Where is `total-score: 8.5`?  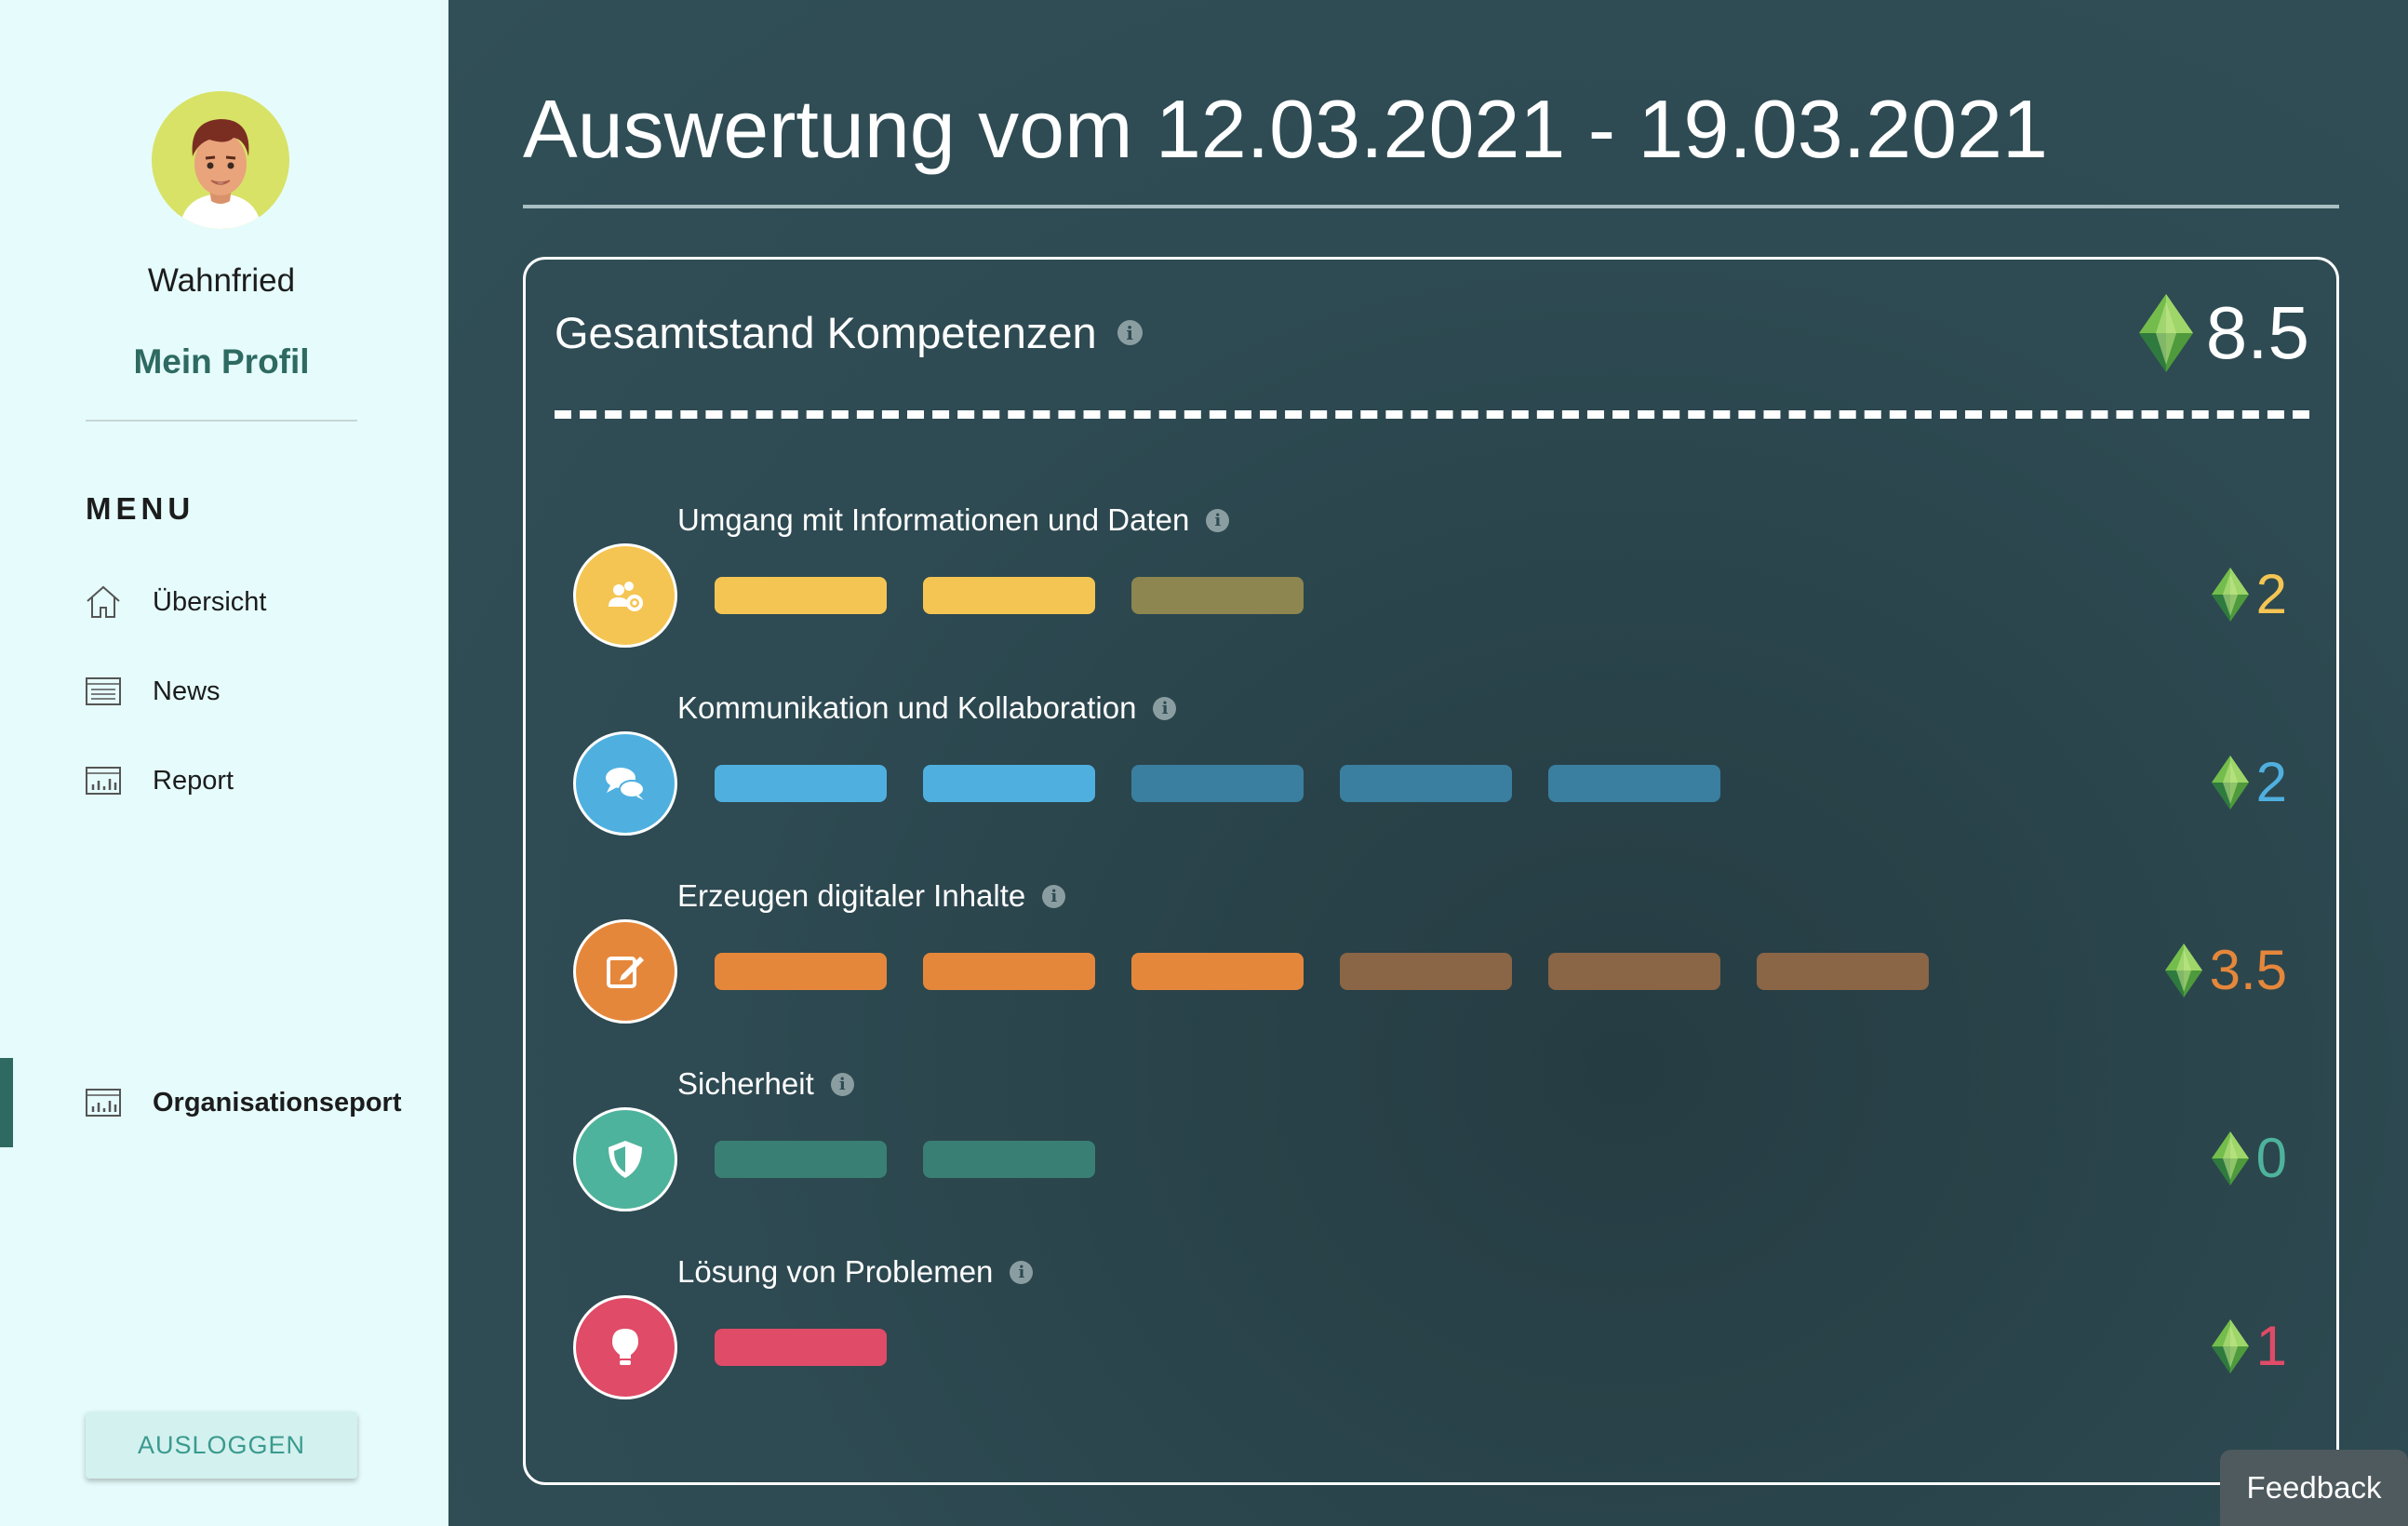 total-score: 8.5 is located at coordinates (2224, 333).